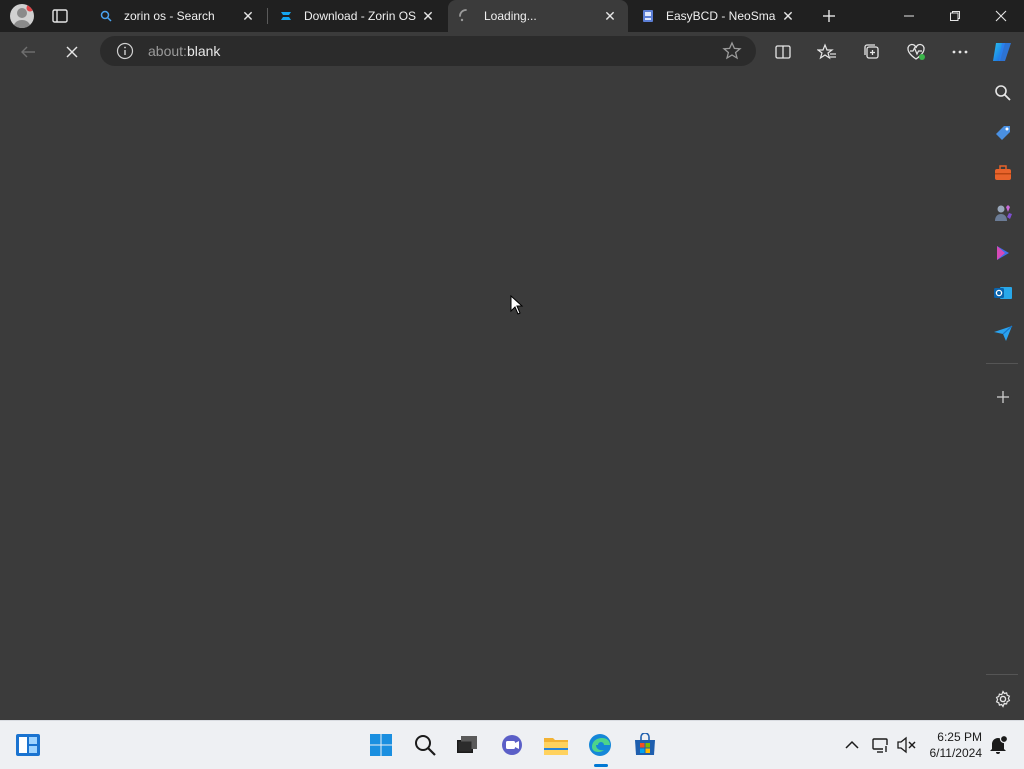 The width and height of the screenshot is (1024, 769). Describe the element at coordinates (916, 52) in the screenshot. I see `browser-essentials-button` at that location.